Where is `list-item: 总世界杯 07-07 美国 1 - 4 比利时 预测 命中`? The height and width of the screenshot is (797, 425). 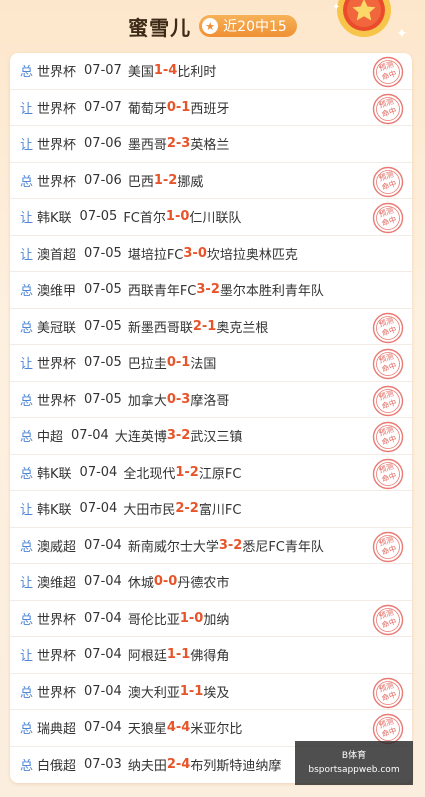 list-item: 总世界杯 07-07 美国 1 - 4 比利时 预测 命中 is located at coordinates (211, 71).